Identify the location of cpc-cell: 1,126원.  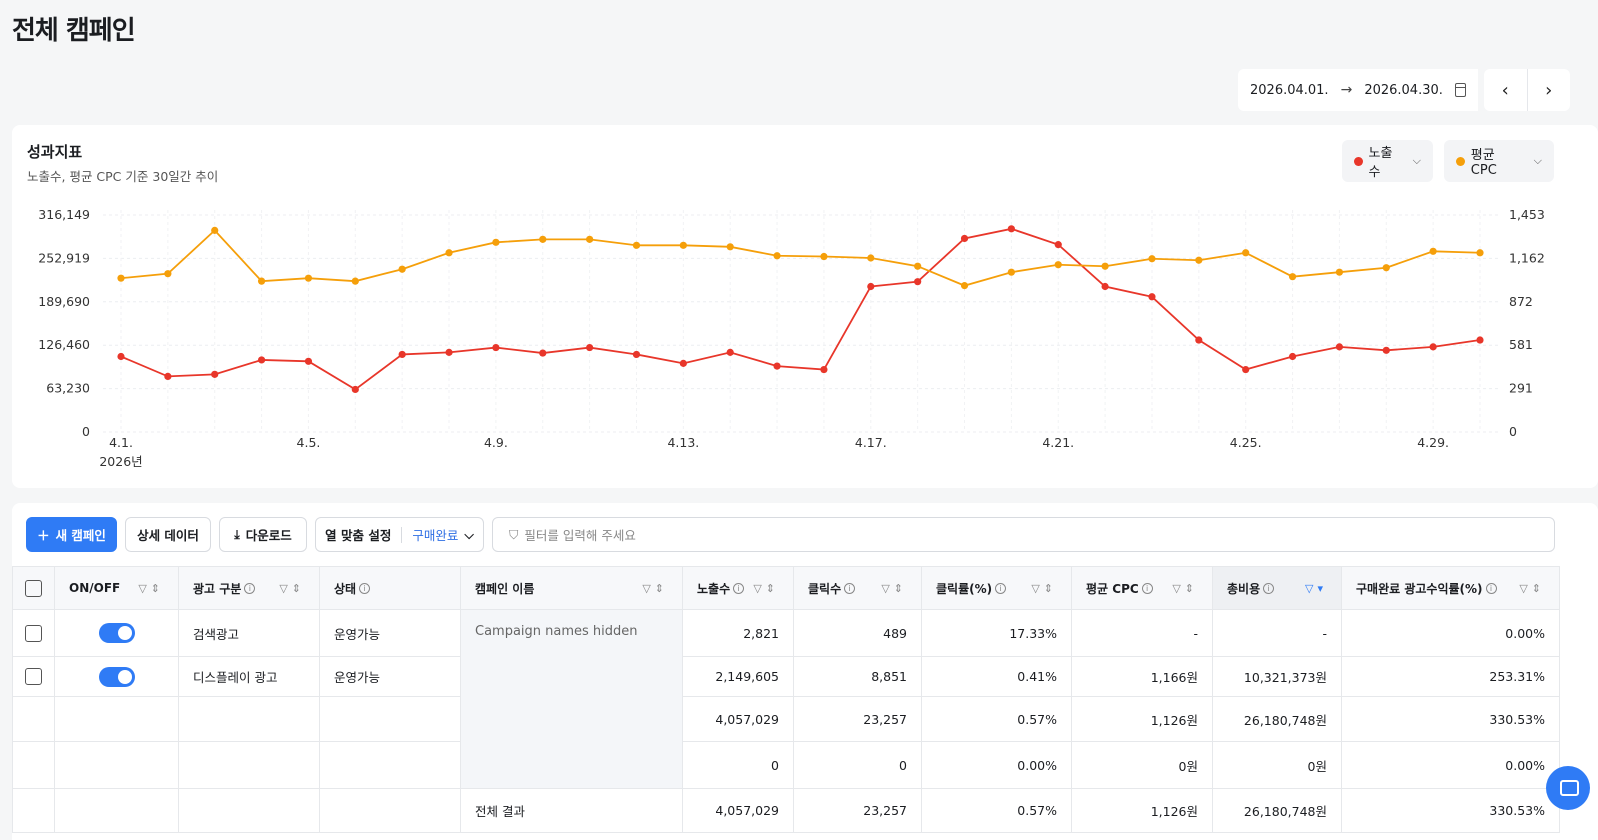
(1142, 810).